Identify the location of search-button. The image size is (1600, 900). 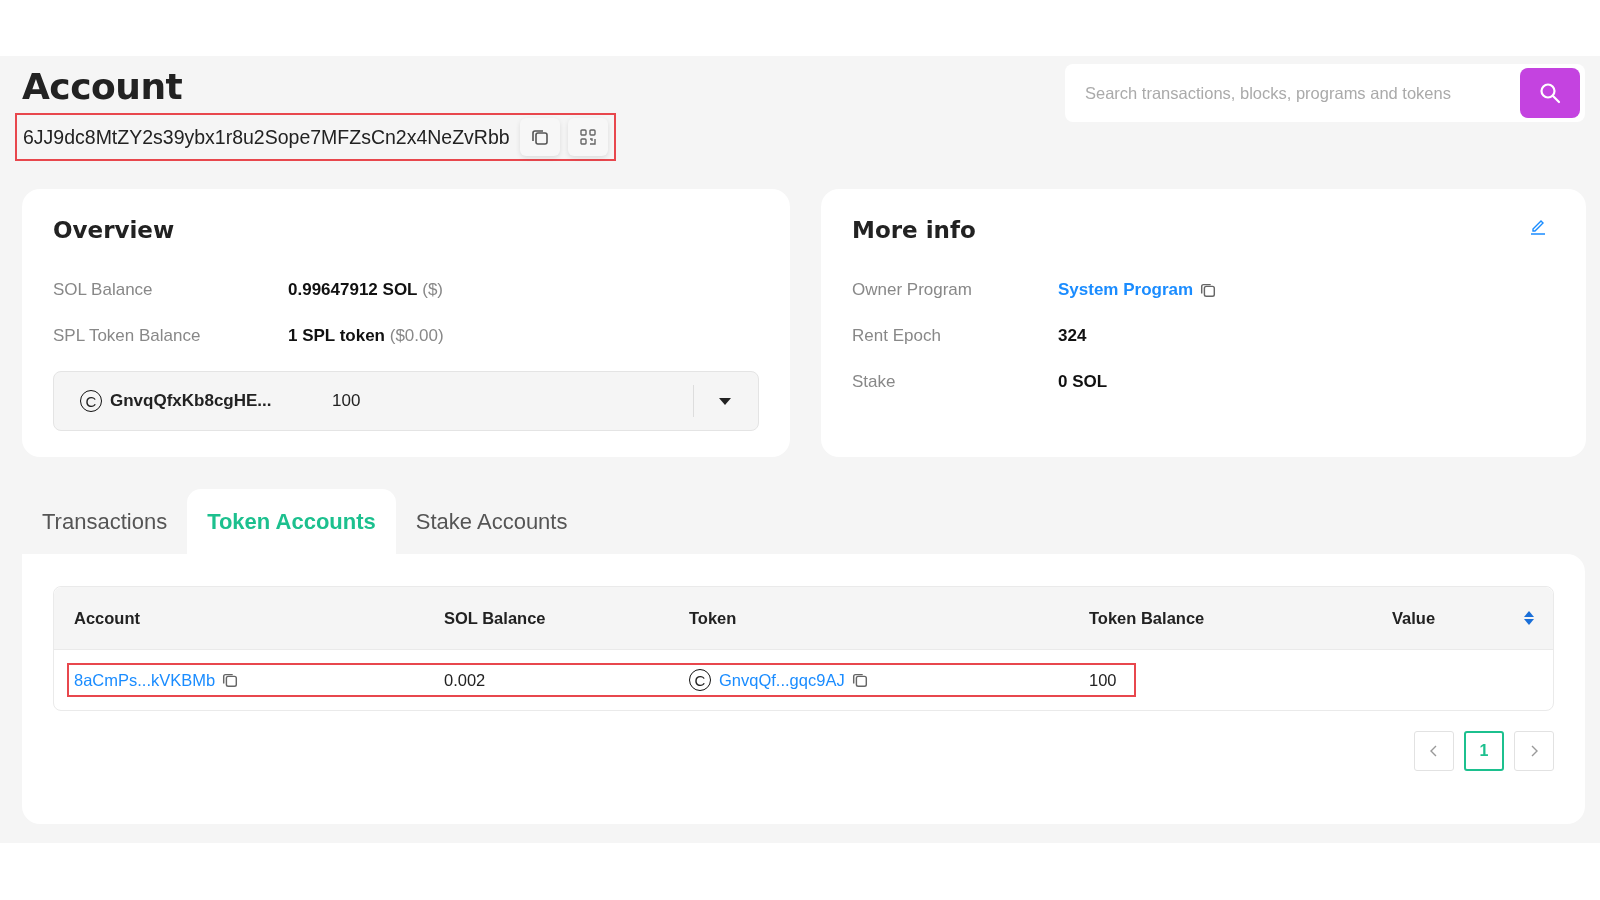
(1550, 93).